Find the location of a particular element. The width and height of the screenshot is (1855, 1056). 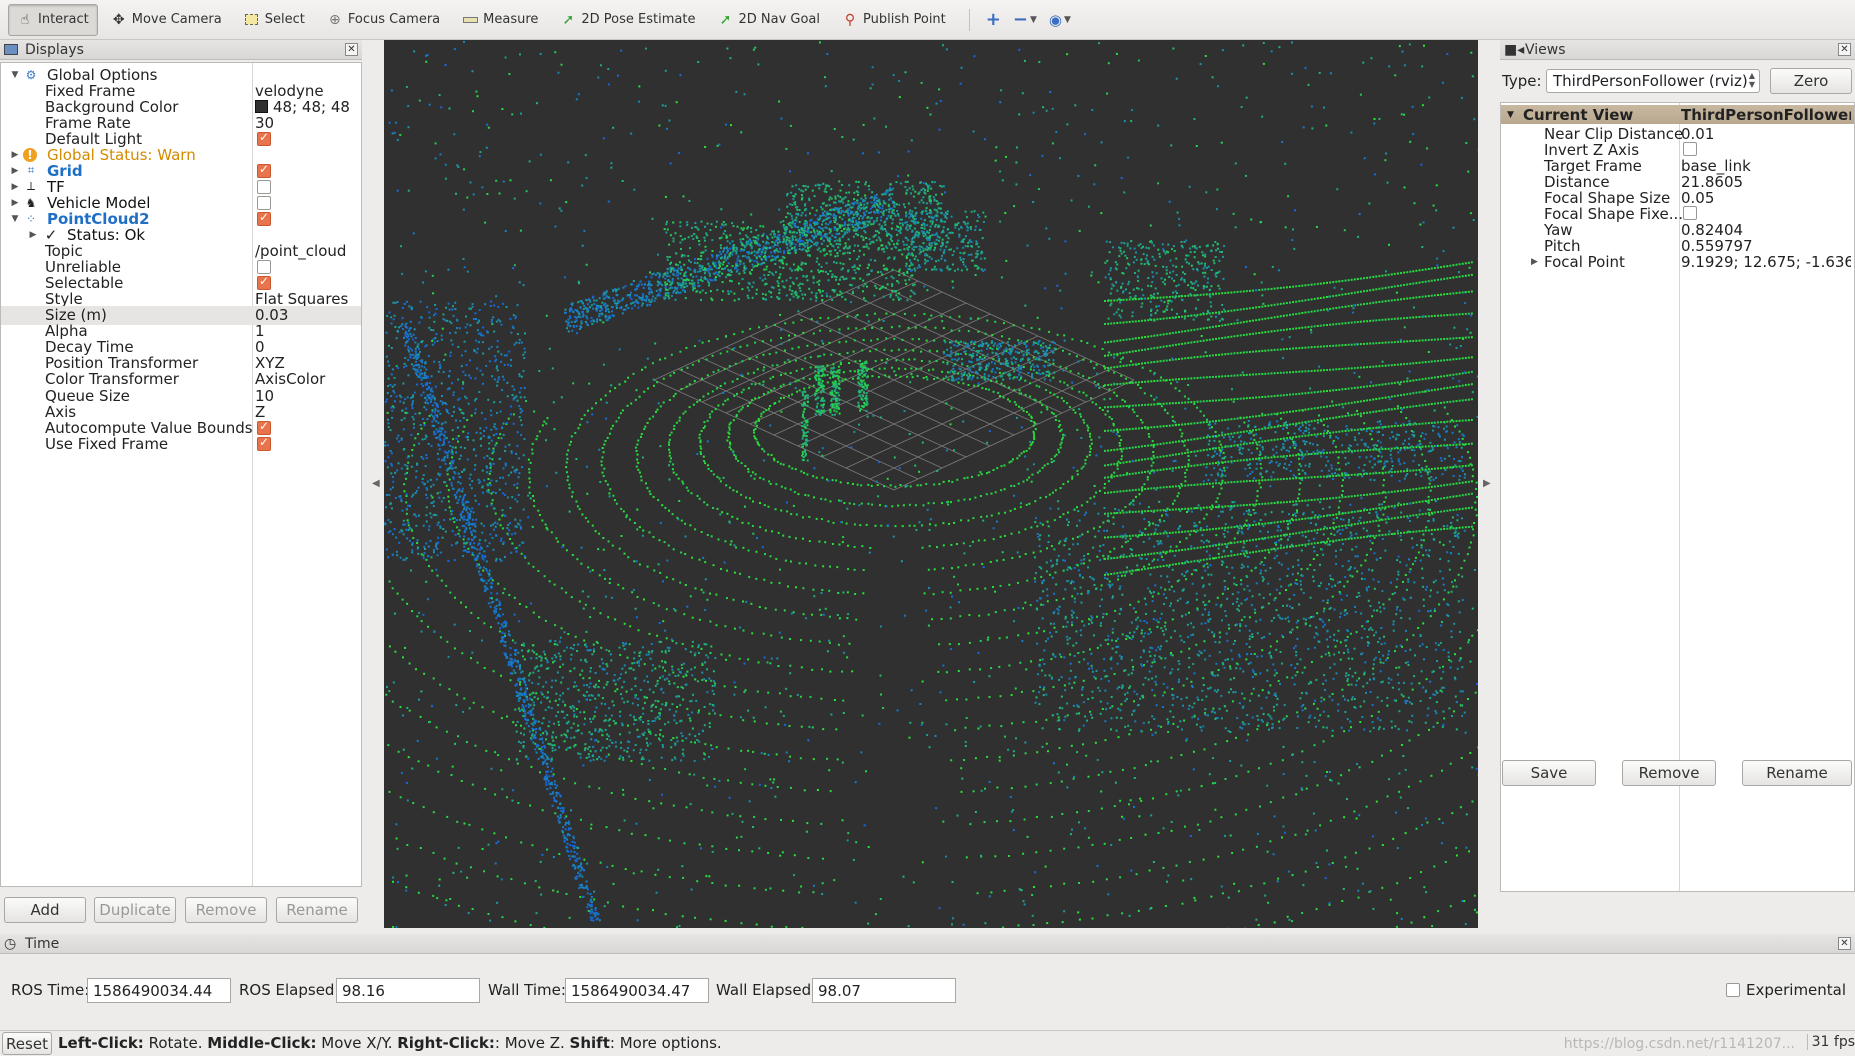

left-click-key: Left-Click: is located at coordinates (101, 1043).